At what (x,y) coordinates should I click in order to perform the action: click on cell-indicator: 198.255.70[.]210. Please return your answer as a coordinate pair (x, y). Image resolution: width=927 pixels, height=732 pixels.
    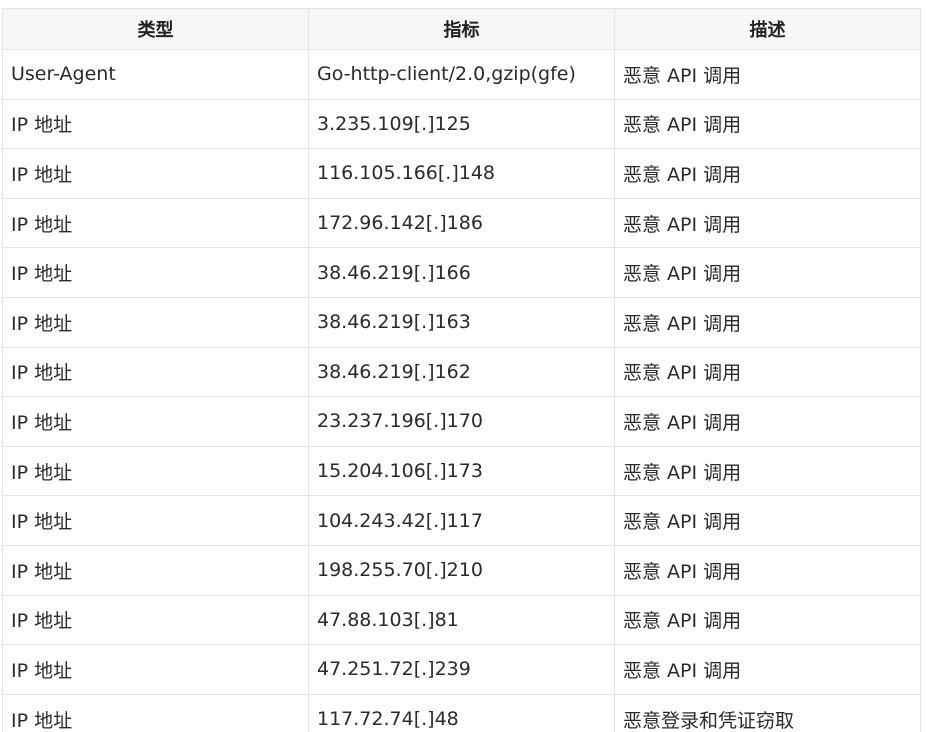
    Looking at the image, I should click on (461, 570).